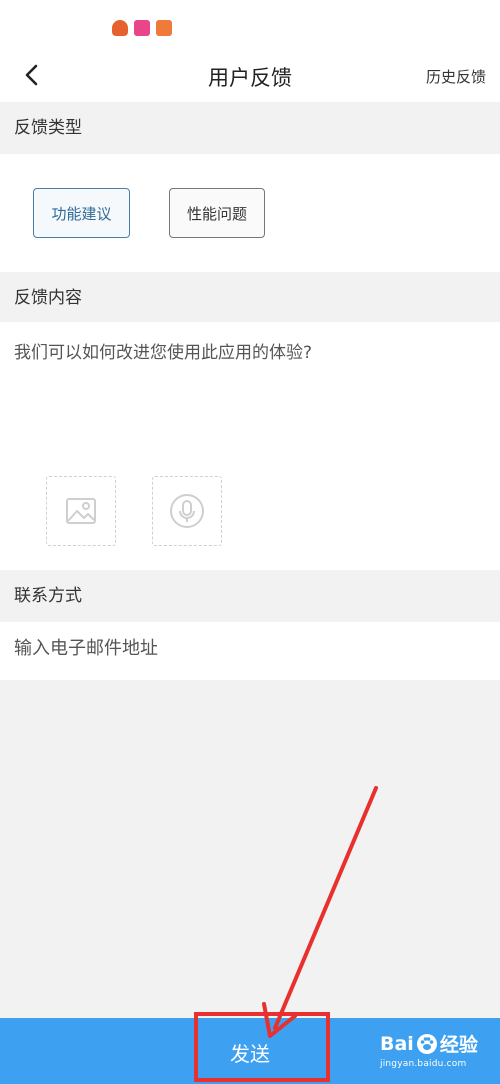 The height and width of the screenshot is (1084, 500). I want to click on option-performance-issue: 性能问题, so click(217, 213).